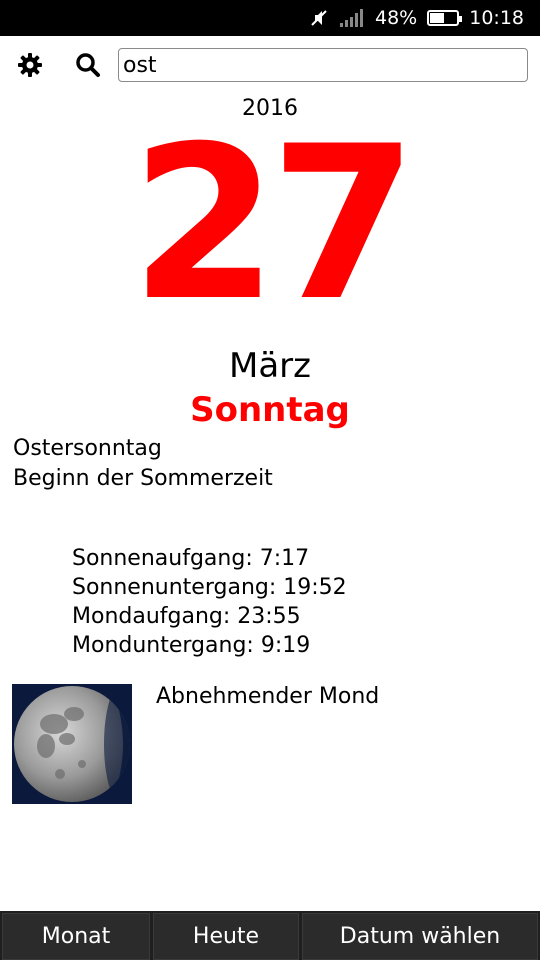 The width and height of the screenshot is (540, 960). I want to click on holiday-item: Beginn der Sommerzeit, so click(143, 478).